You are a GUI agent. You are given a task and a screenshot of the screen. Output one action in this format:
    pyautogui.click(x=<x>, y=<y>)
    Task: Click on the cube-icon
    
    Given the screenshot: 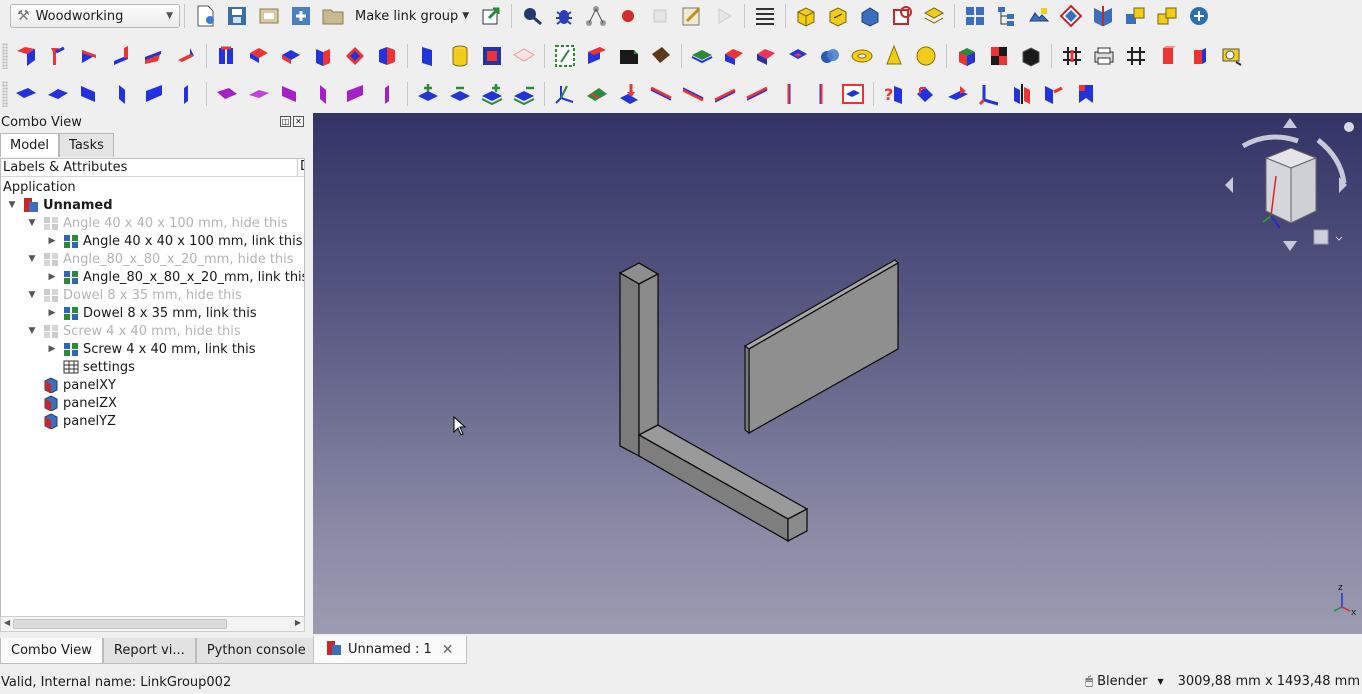 What is the action you would take?
    pyautogui.click(x=806, y=16)
    